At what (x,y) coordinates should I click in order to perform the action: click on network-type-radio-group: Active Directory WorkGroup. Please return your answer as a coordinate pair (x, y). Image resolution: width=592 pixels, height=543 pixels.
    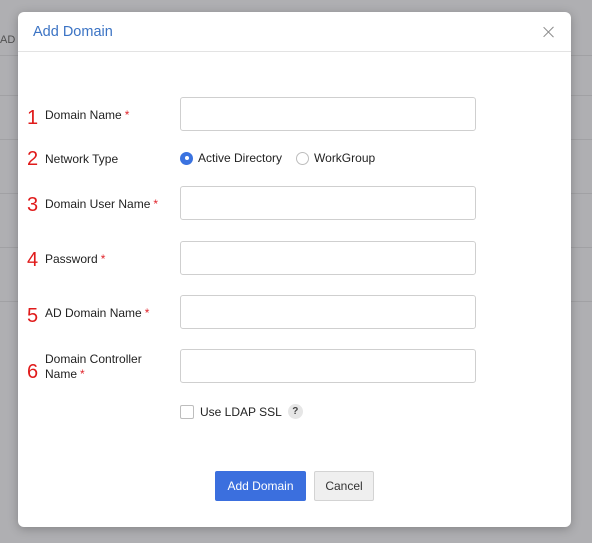
    Looking at the image, I should click on (284, 158).